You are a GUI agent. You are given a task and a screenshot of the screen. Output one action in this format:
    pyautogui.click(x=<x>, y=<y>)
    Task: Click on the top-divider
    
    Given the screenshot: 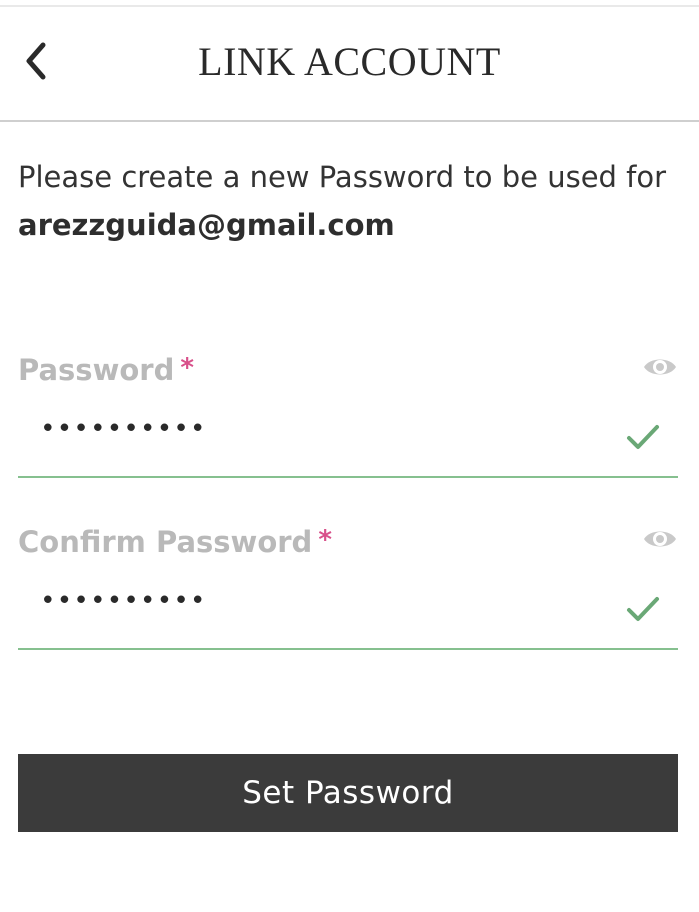 What is the action you would take?
    pyautogui.click(x=349, y=6)
    